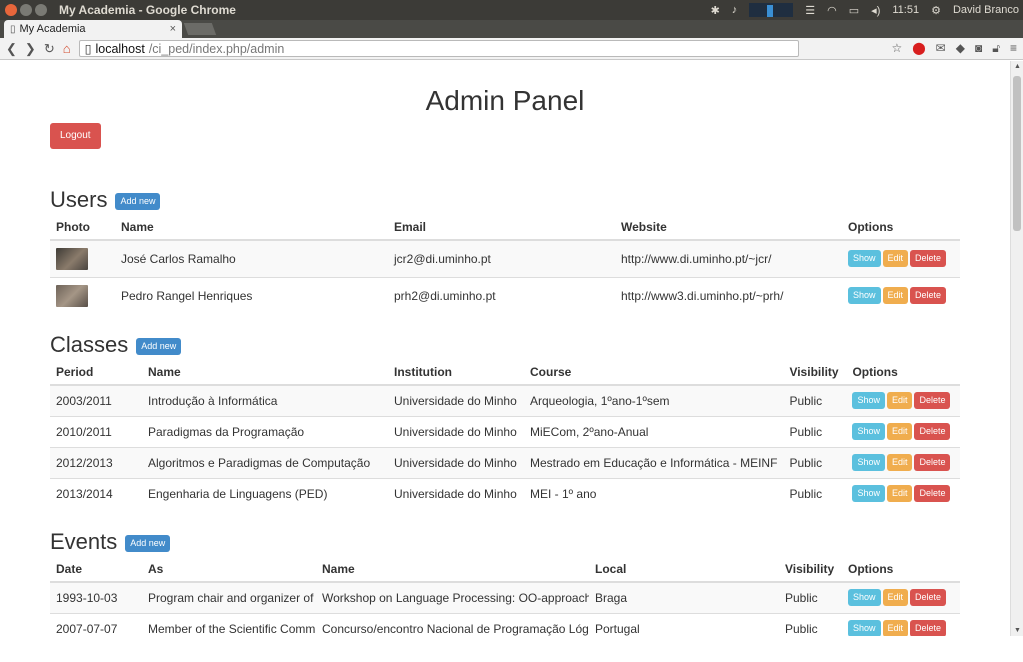 The width and height of the screenshot is (1023, 662). I want to click on back-icon: ❮, so click(11, 49).